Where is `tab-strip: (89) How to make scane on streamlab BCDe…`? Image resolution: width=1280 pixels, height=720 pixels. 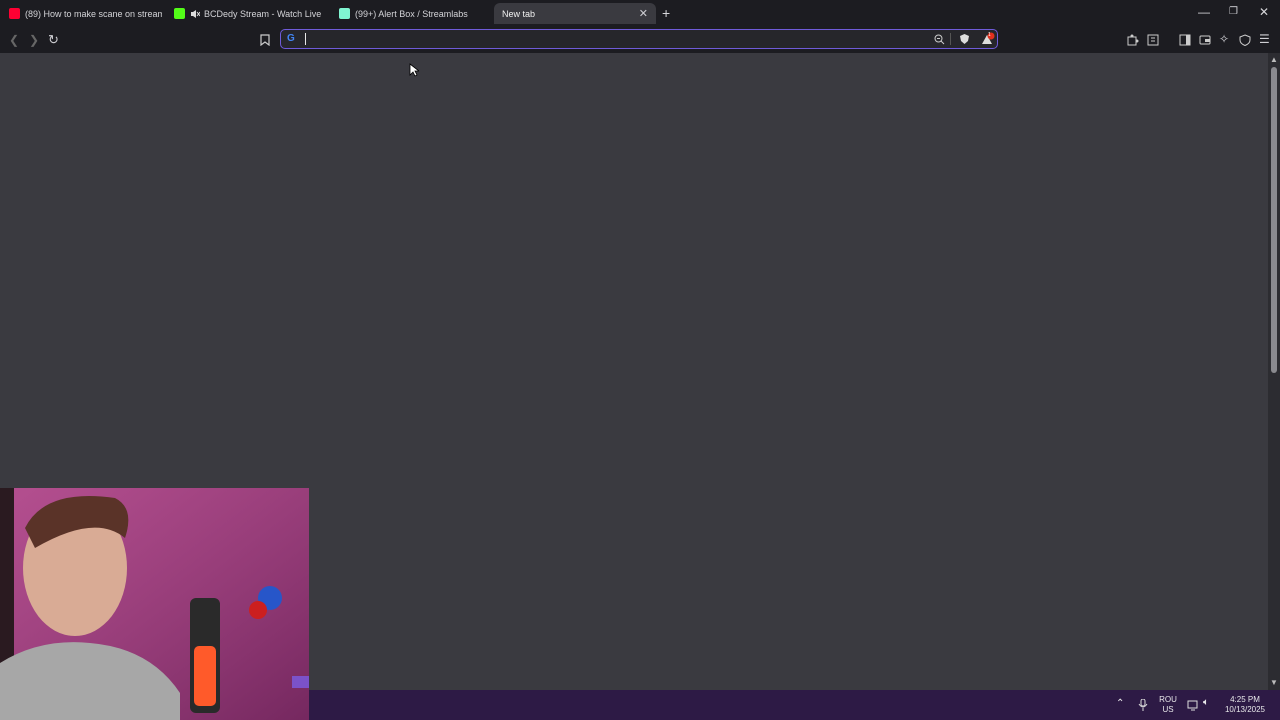 tab-strip: (89) How to make scane on streamlab BCDe… is located at coordinates (640, 13).